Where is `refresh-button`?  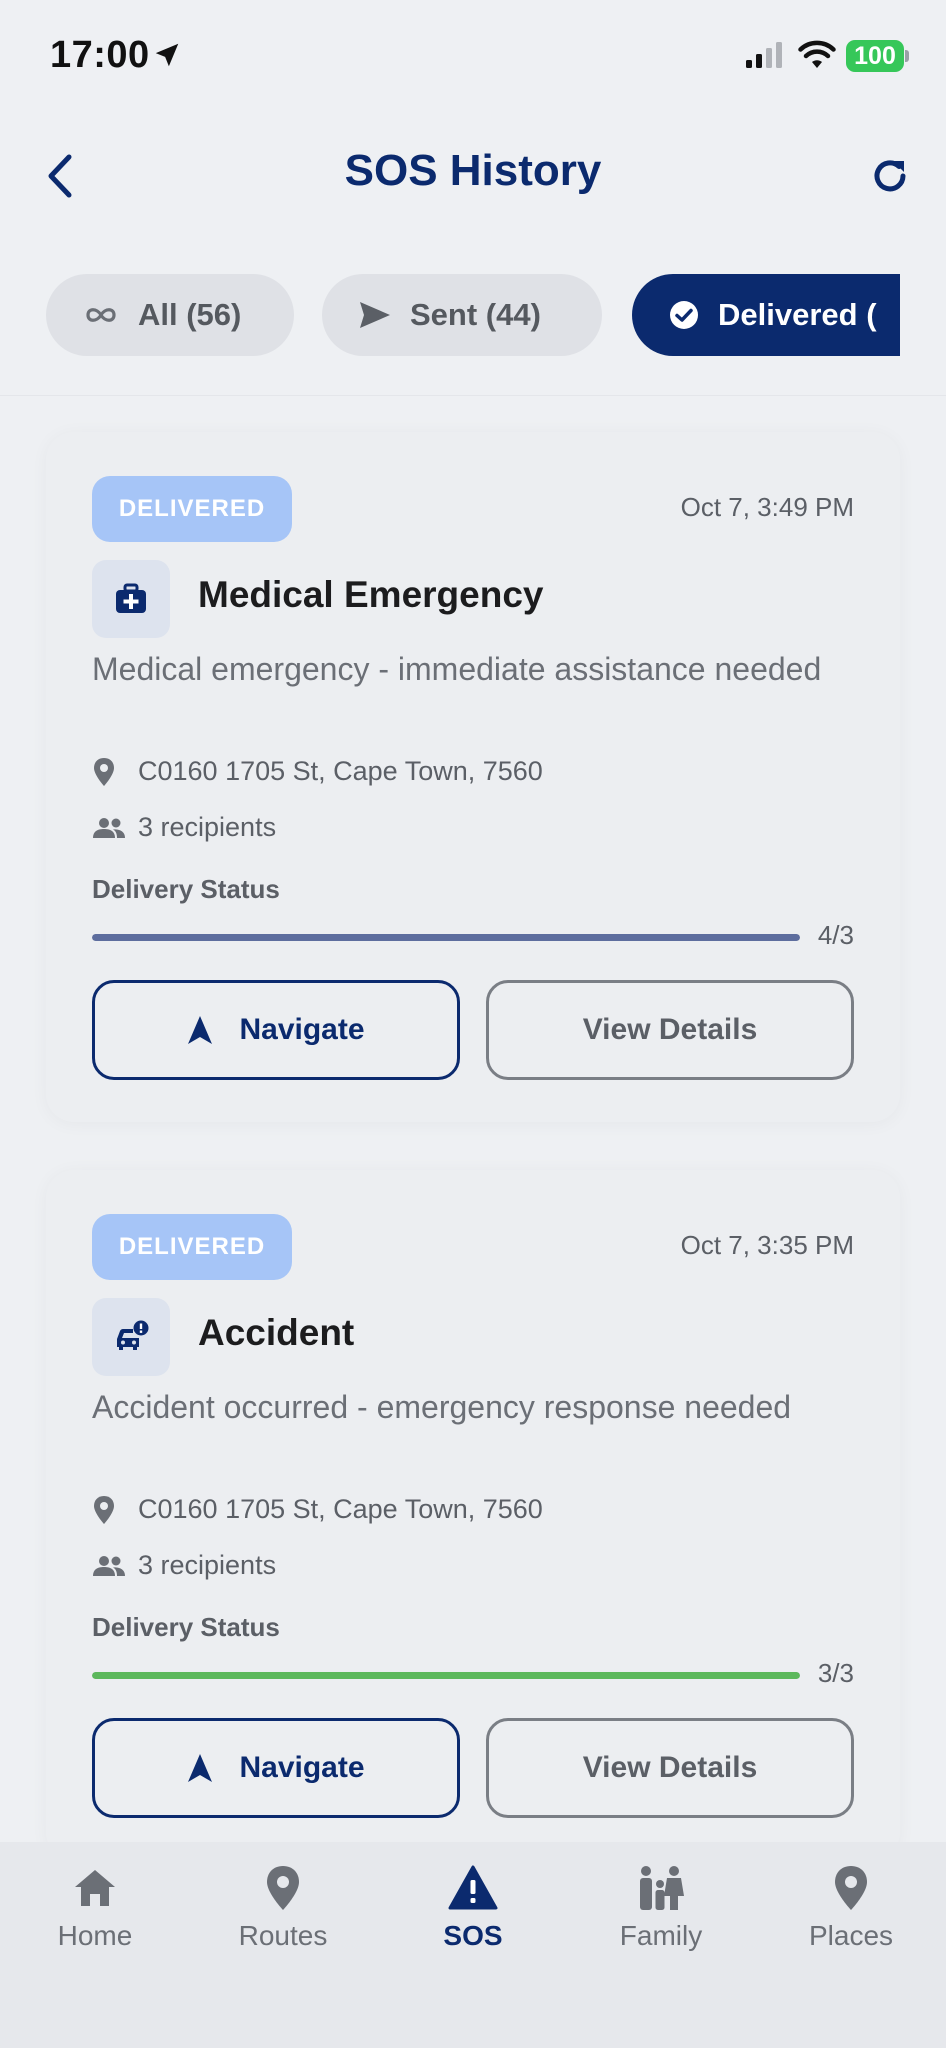 refresh-button is located at coordinates (890, 176).